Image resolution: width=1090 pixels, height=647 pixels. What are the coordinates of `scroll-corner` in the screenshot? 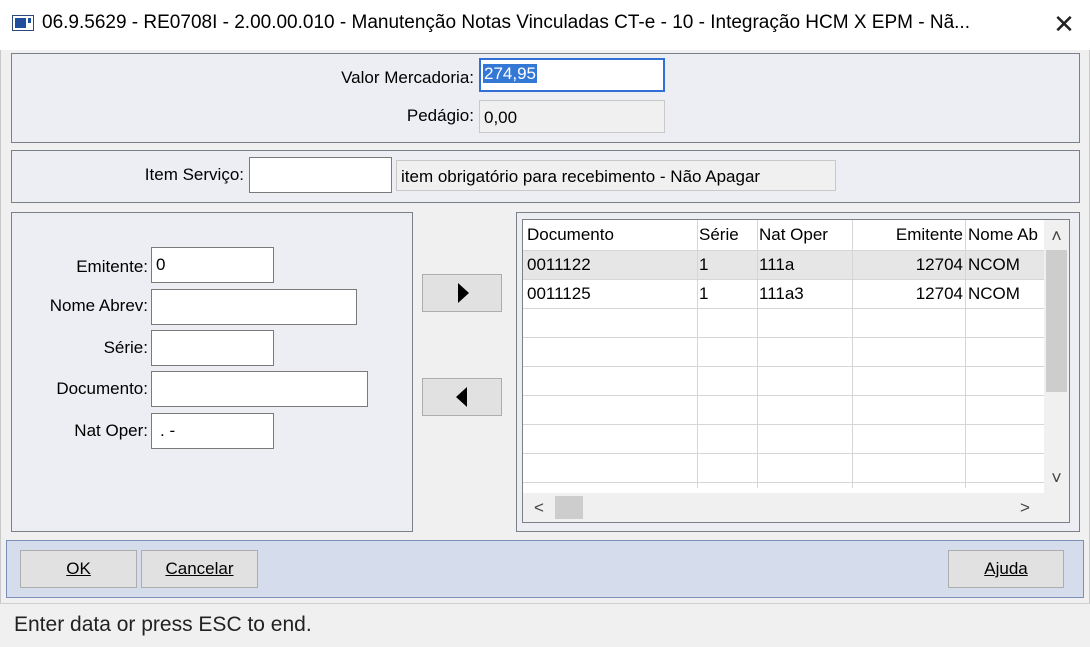 It's located at (1056, 507).